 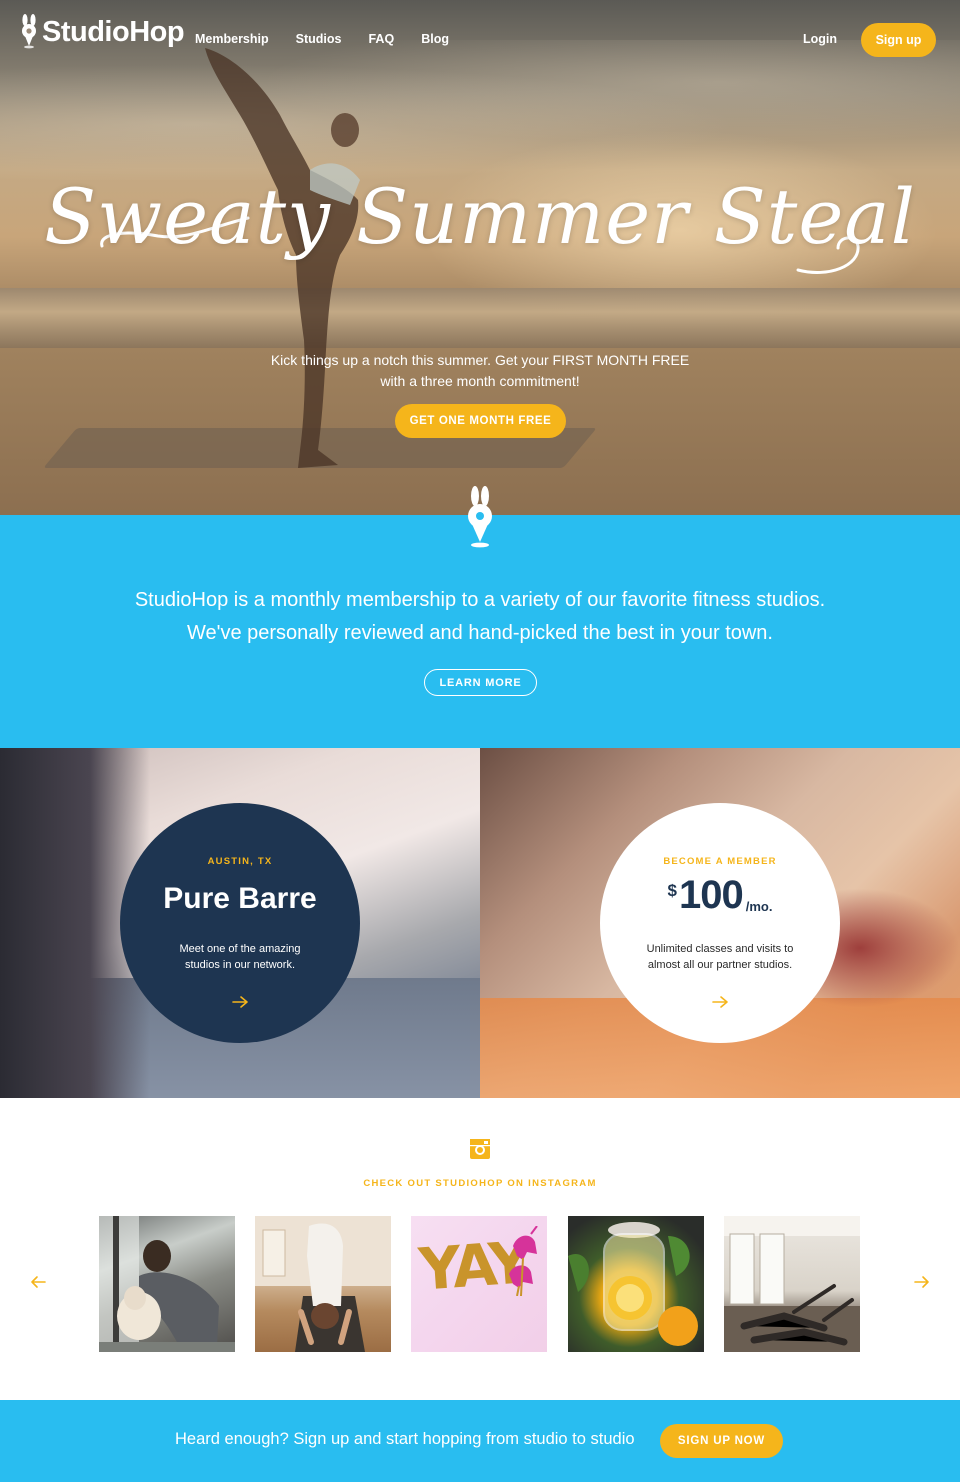 What do you see at coordinates (38, 1282) in the screenshot?
I see `carousel-prev-arrow-icon` at bounding box center [38, 1282].